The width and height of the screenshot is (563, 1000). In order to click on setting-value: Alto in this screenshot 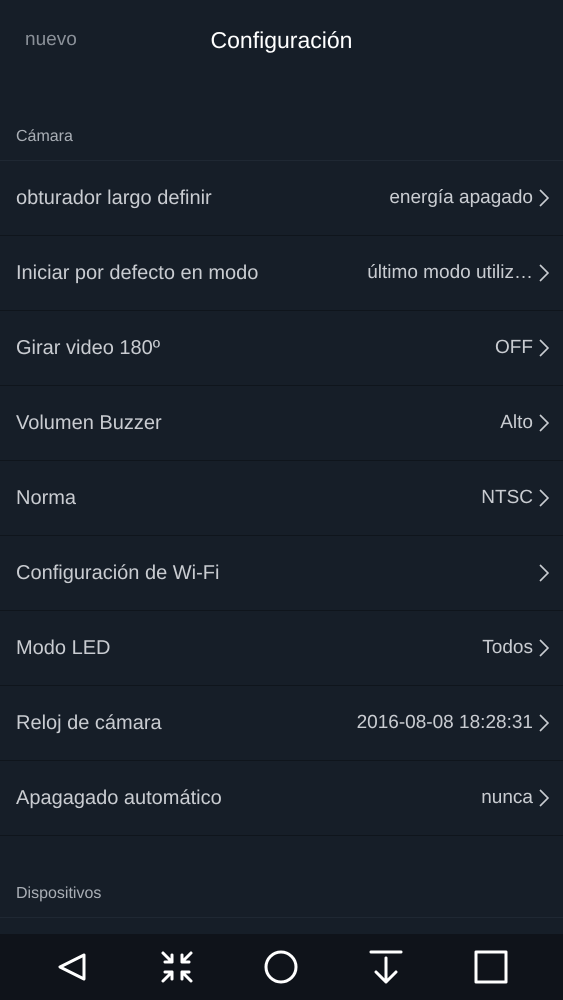, I will do `click(516, 423)`.